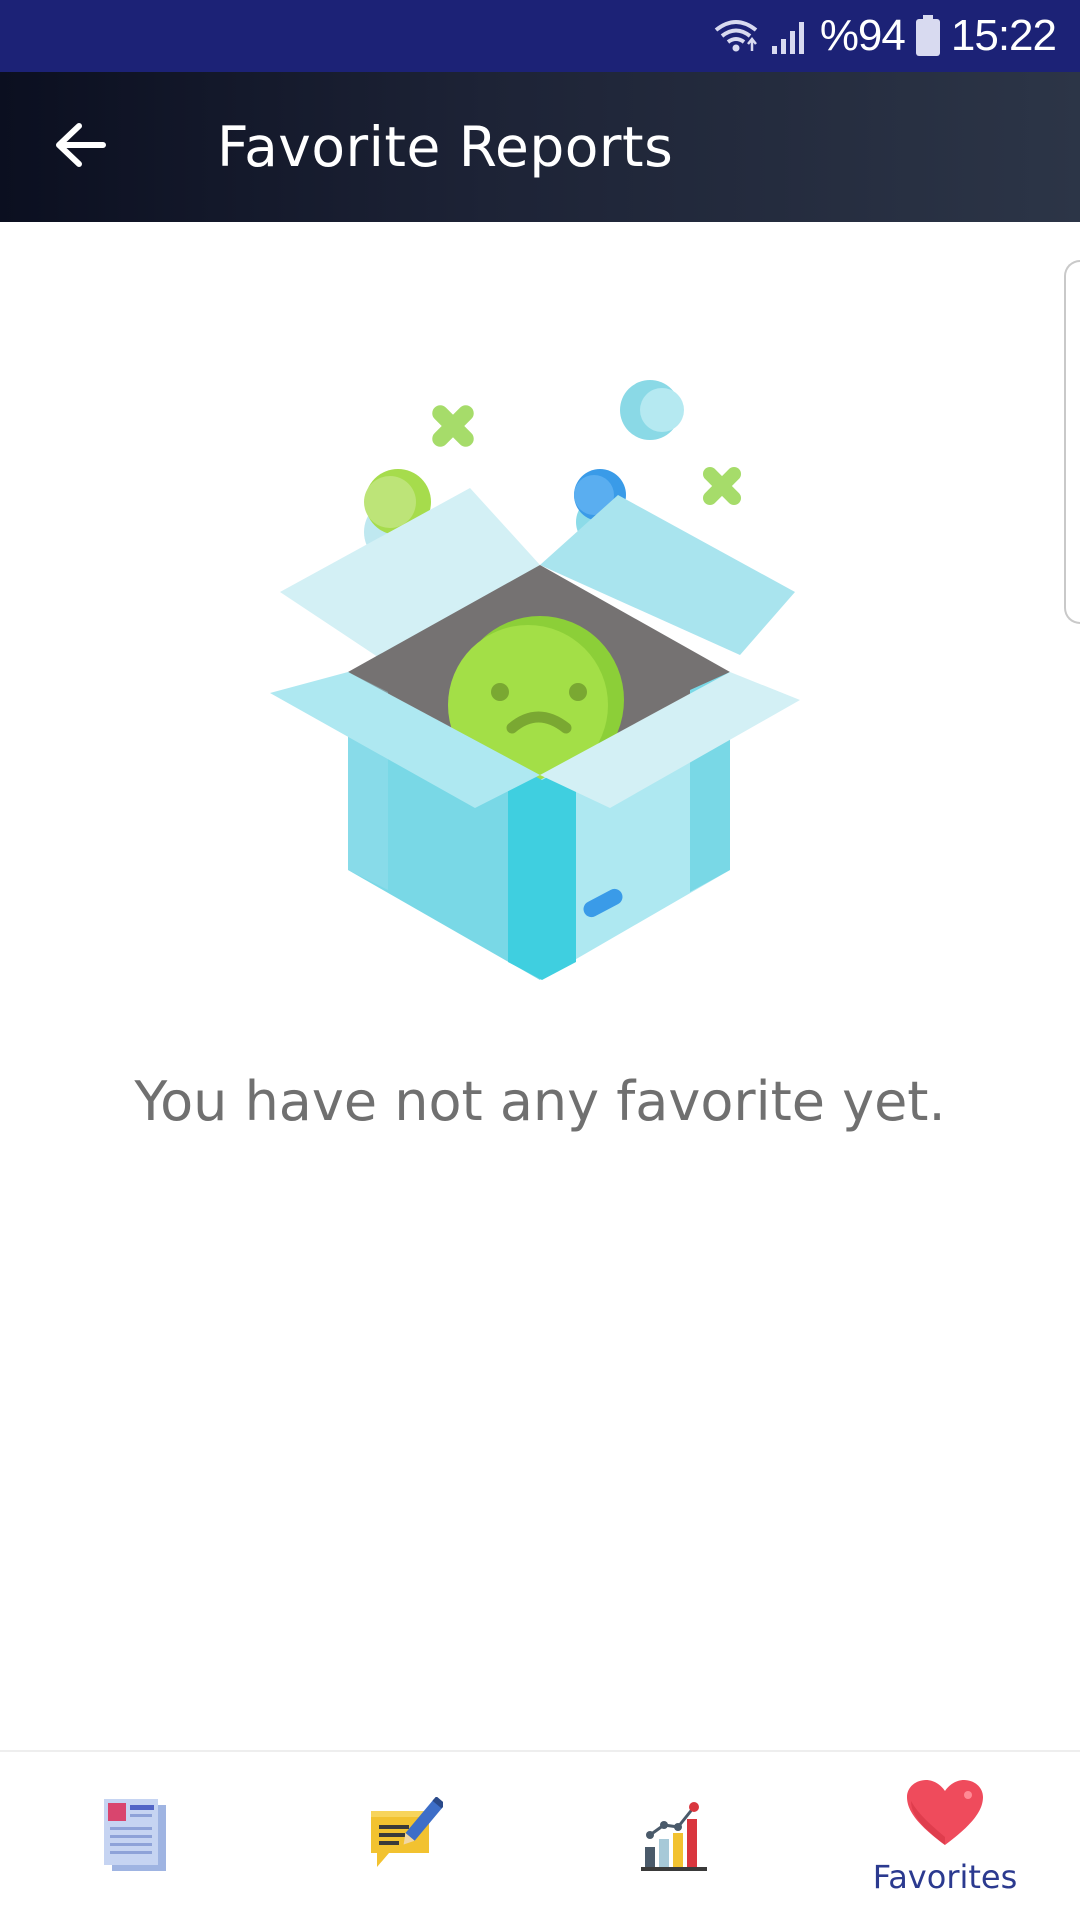  I want to click on clock: 15:22, so click(1003, 35).